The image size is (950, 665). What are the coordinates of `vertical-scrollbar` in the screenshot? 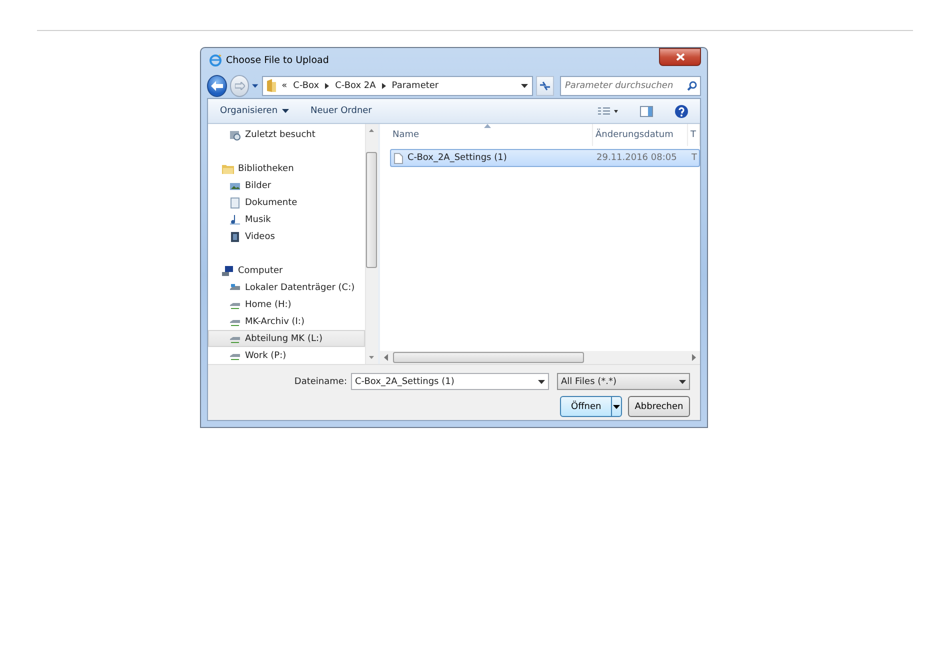 It's located at (371, 244).